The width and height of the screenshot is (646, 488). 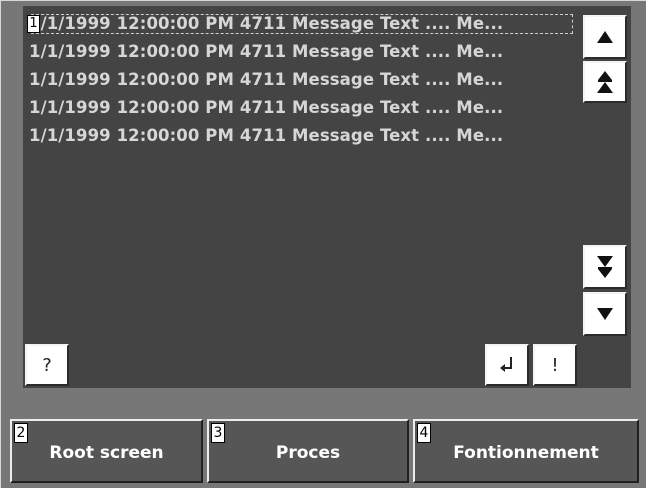 I want to click on acknowledge-button: !, so click(x=555, y=365).